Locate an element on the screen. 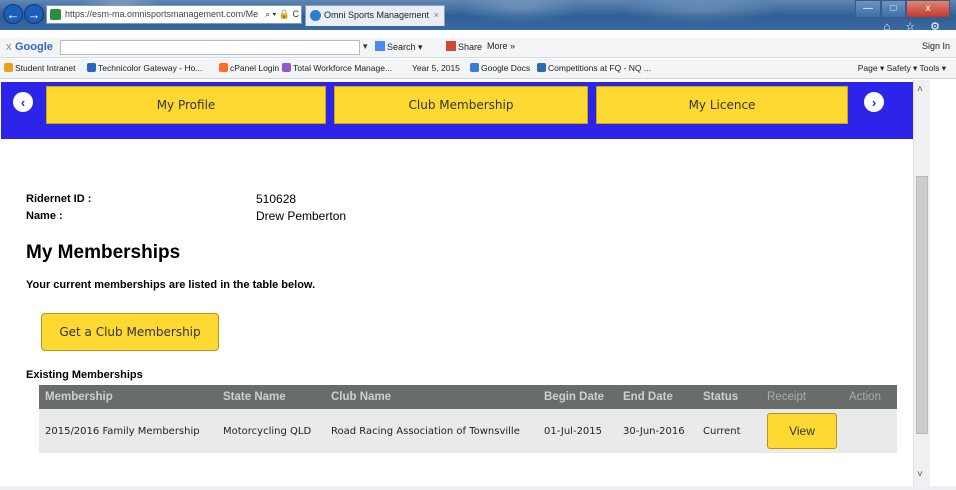  google-docs-icon is located at coordinates (474, 67).